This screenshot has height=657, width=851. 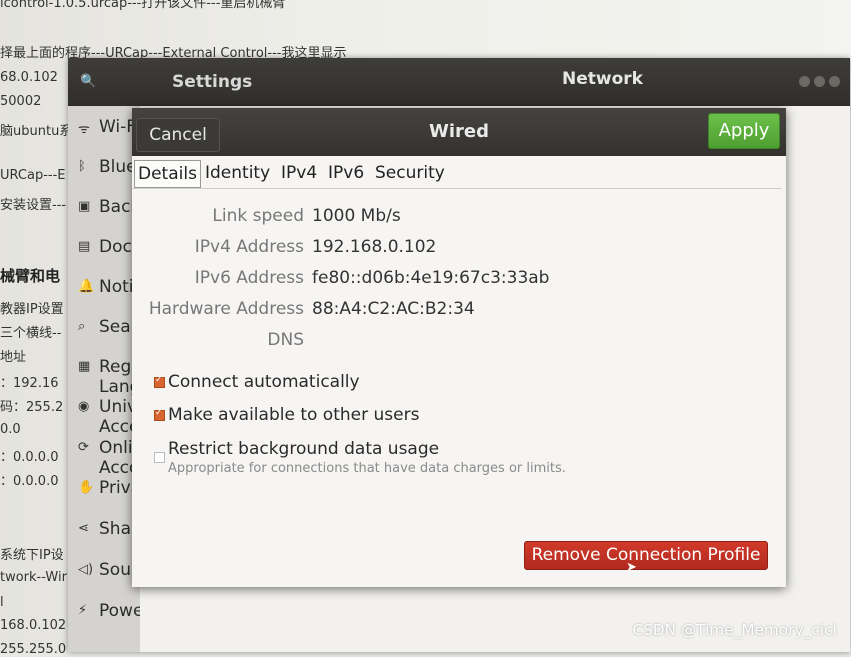 I want to click on sidebar-item-wi-fi: ᯤ Wi-Fi, so click(x=104, y=128).